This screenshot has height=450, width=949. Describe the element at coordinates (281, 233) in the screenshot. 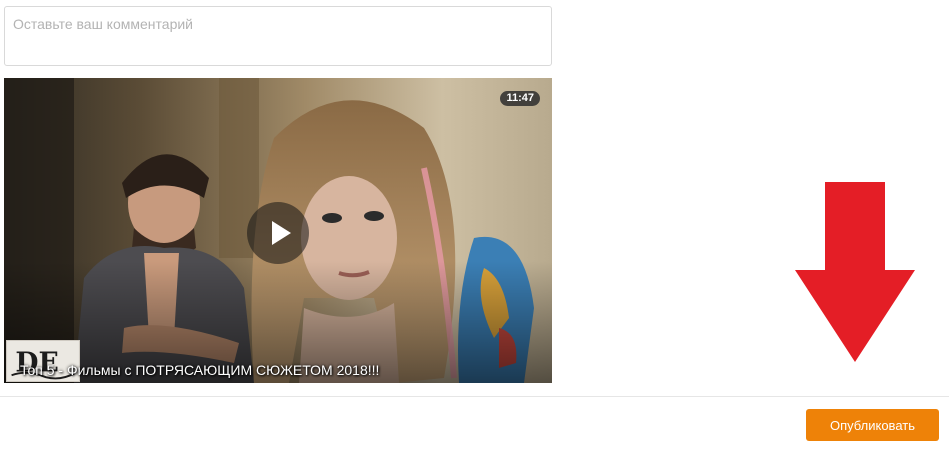

I see `play-icon` at that location.